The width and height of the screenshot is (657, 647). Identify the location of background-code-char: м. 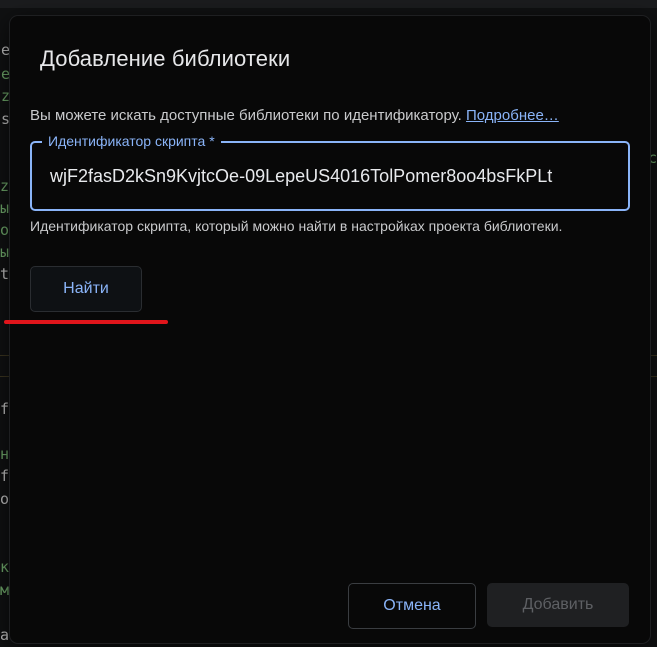
(5, 590).